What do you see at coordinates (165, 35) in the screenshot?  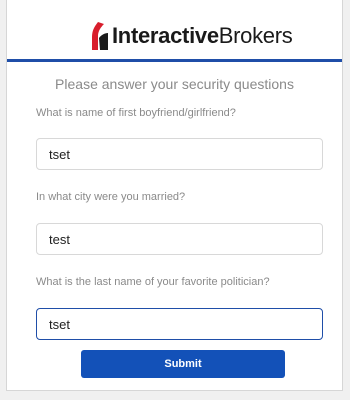 I see `brand-name-bold: Interactive` at bounding box center [165, 35].